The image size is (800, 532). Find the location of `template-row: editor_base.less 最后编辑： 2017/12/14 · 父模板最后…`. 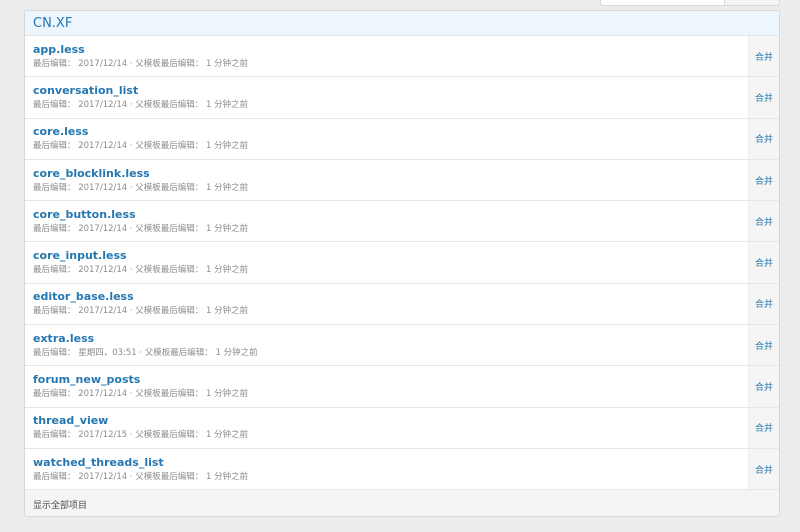

template-row: editor_base.less 最后编辑： 2017/12/14 · 父模板最后… is located at coordinates (402, 304).